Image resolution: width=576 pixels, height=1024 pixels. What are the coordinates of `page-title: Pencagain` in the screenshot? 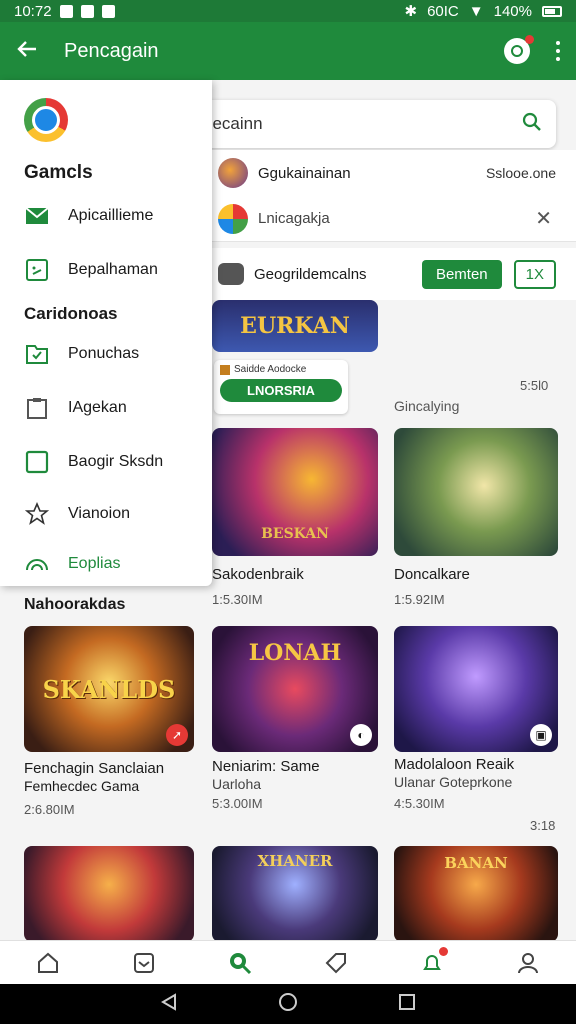 It's located at (111, 50).